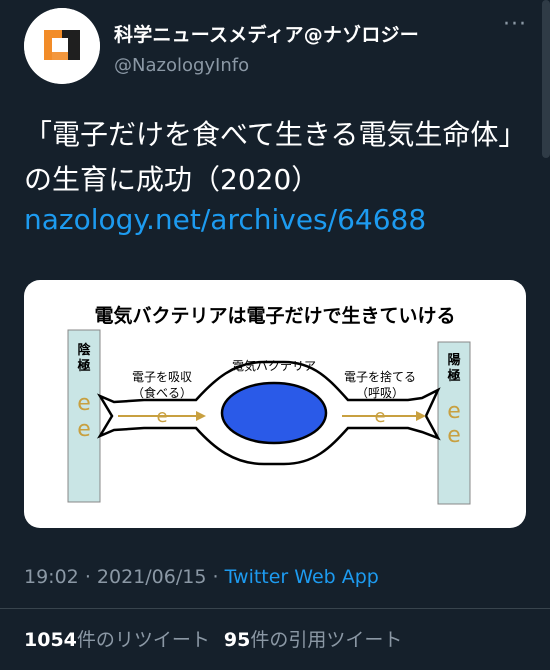 The image size is (550, 670). Describe the element at coordinates (162, 377) in the screenshot. I see `intake-label: 電子を吸収` at that location.